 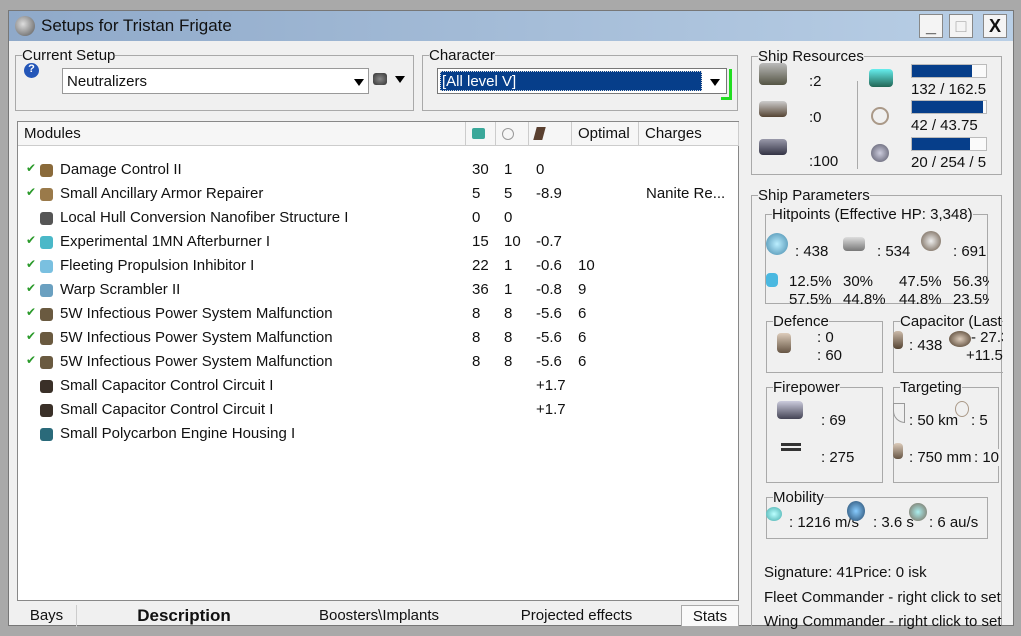 What do you see at coordinates (810, 281) in the screenshot?
I see `resist-value: 12.5%` at bounding box center [810, 281].